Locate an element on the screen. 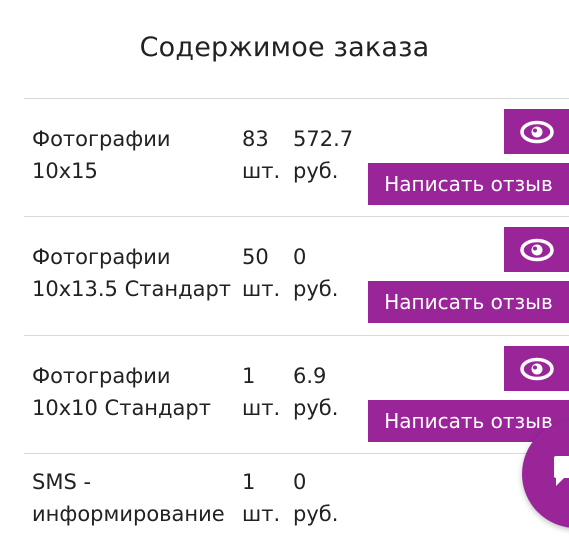 The height and width of the screenshot is (545, 569). item-name-line: 10x10 Стандарт is located at coordinates (121, 408).